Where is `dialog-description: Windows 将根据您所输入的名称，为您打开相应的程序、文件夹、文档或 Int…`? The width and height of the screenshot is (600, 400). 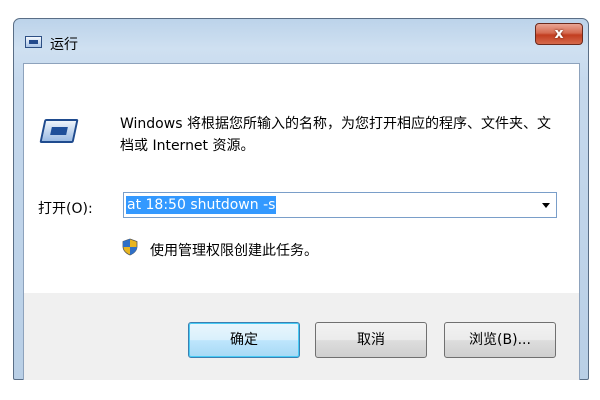 dialog-description: Windows 将根据您所输入的名称，为您打开相应的程序、文件夹、文档或 Int… is located at coordinates (335, 135).